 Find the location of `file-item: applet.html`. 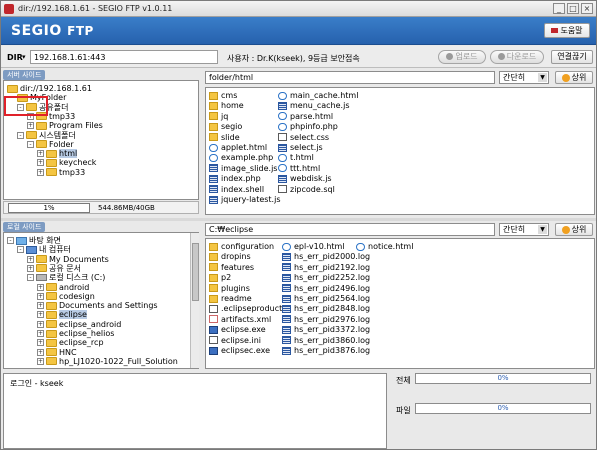

file-item: applet.html is located at coordinates (238, 147).